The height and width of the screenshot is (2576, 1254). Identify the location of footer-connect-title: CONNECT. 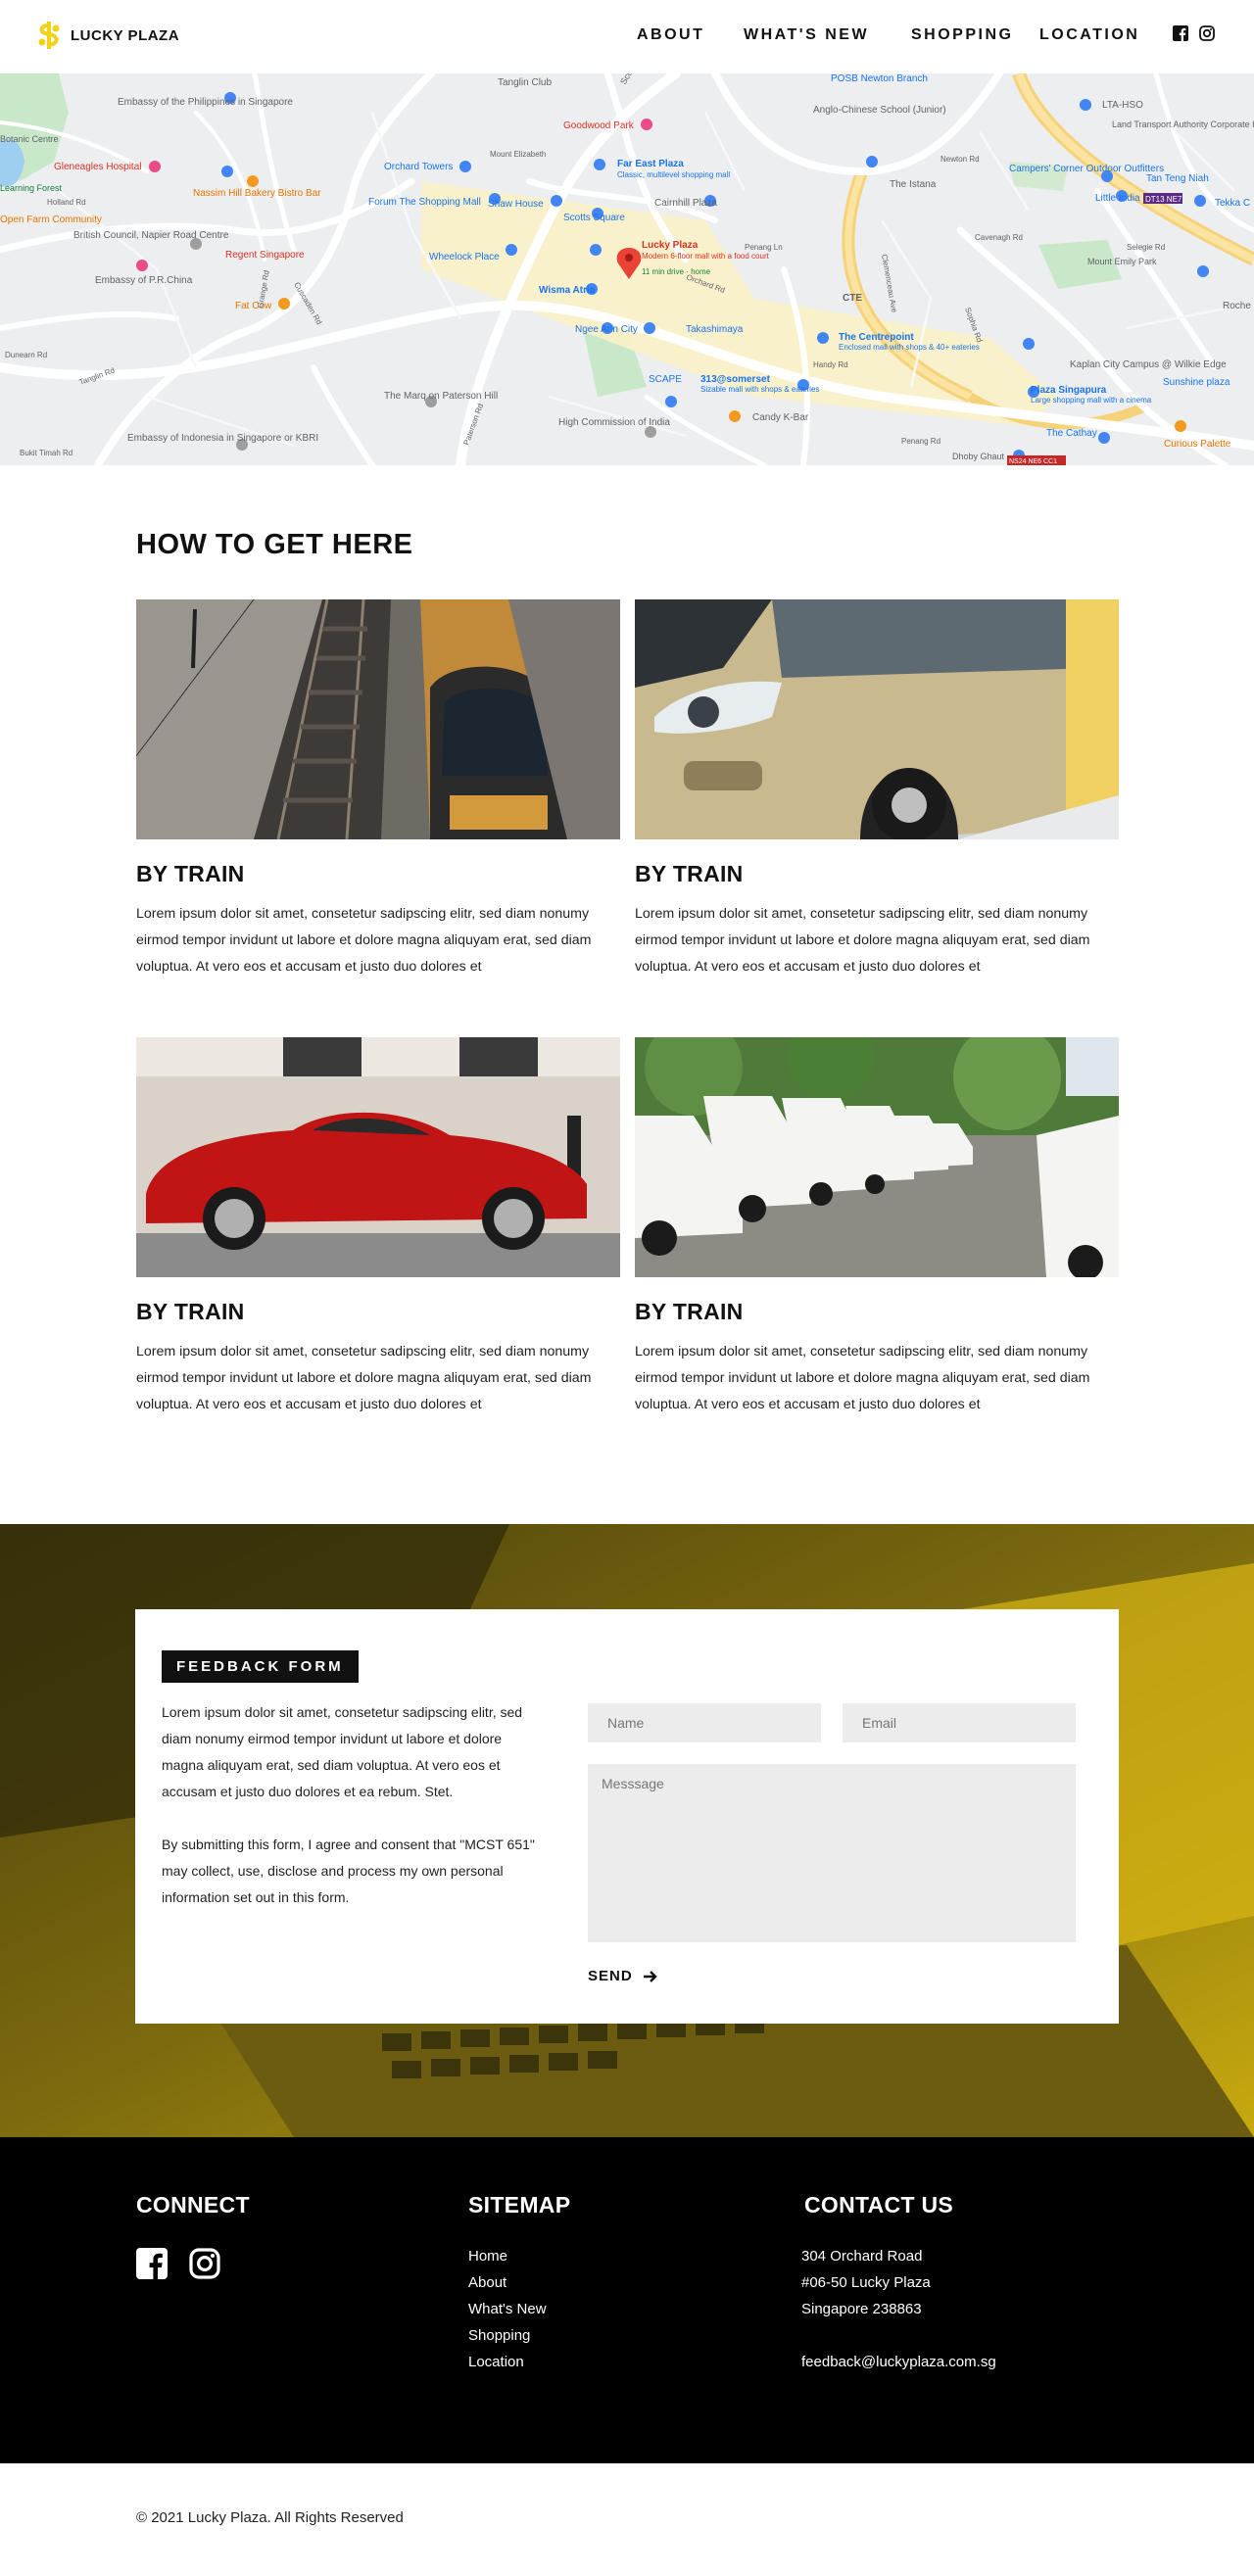
(193, 2205).